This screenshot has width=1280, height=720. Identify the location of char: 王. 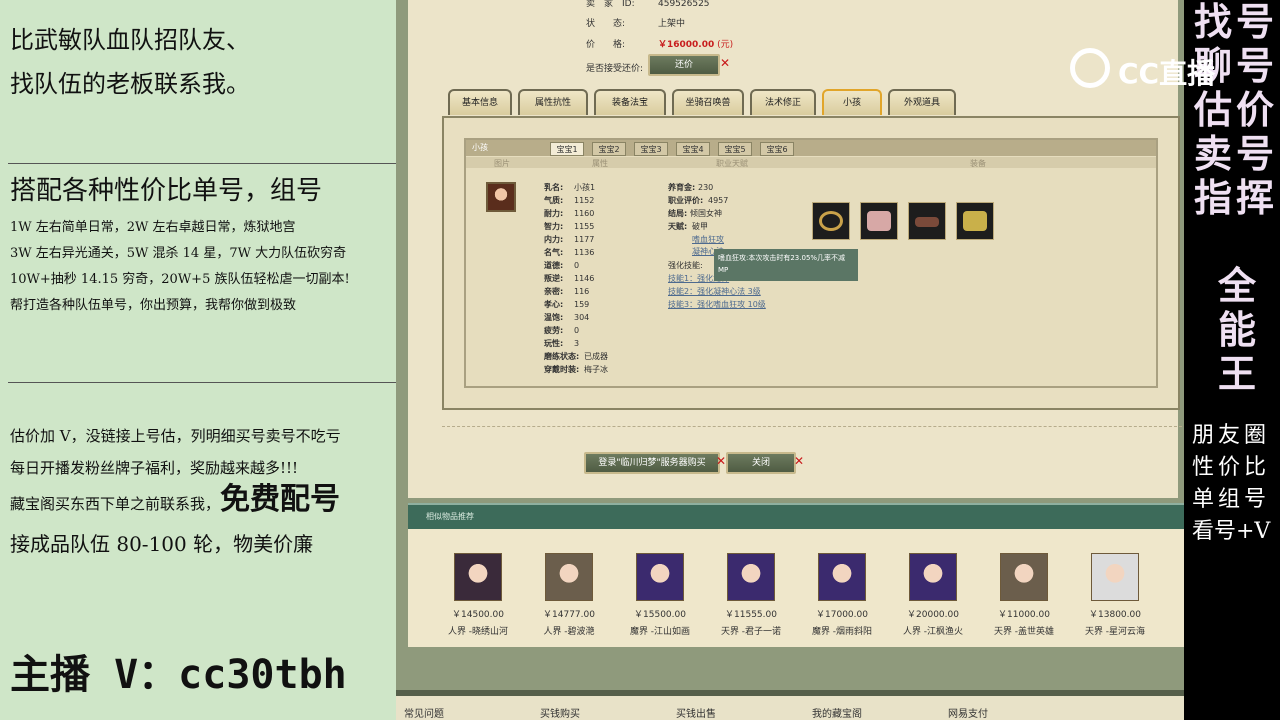
(1236, 373).